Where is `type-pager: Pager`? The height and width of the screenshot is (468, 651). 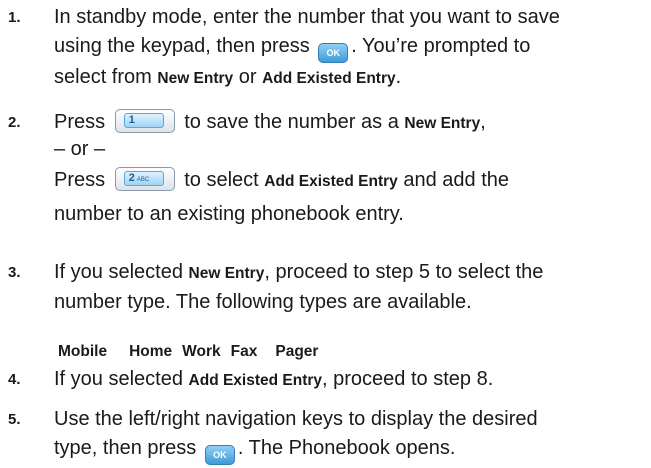 type-pager: Pager is located at coordinates (297, 351).